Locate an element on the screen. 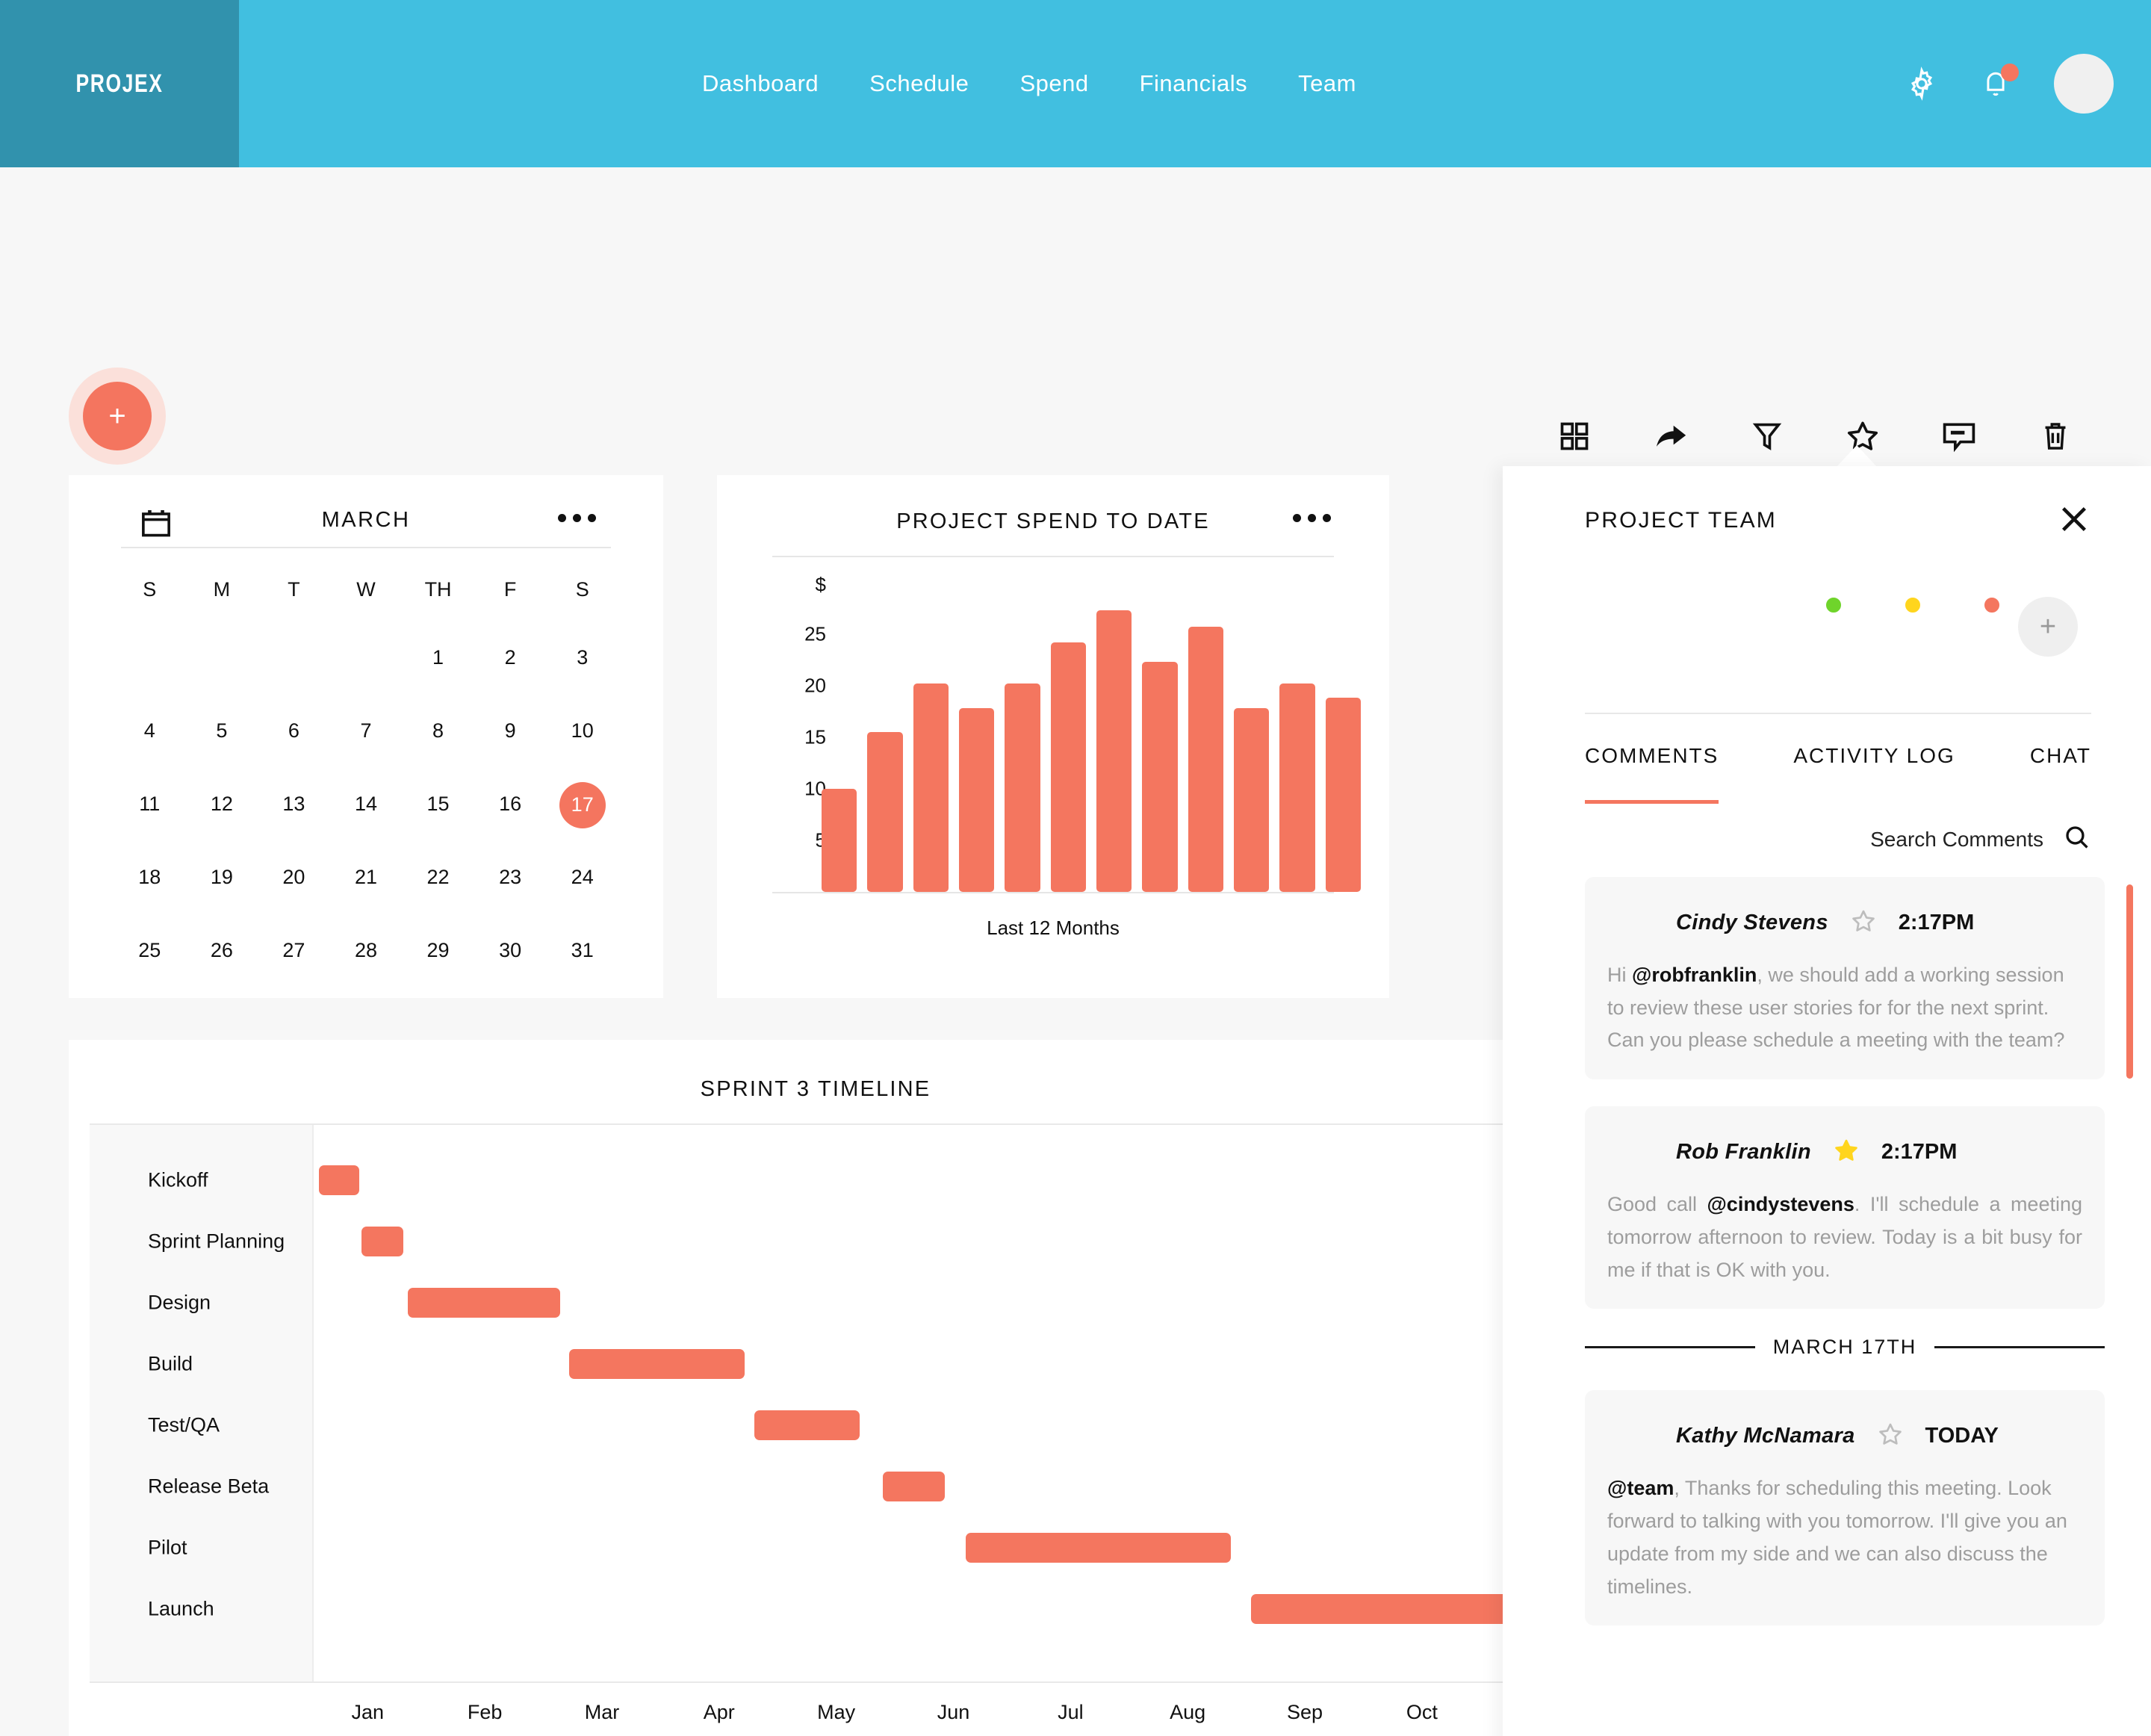 Image resolution: width=2151 pixels, height=1736 pixels. calendar-day: 4 is located at coordinates (150, 730).